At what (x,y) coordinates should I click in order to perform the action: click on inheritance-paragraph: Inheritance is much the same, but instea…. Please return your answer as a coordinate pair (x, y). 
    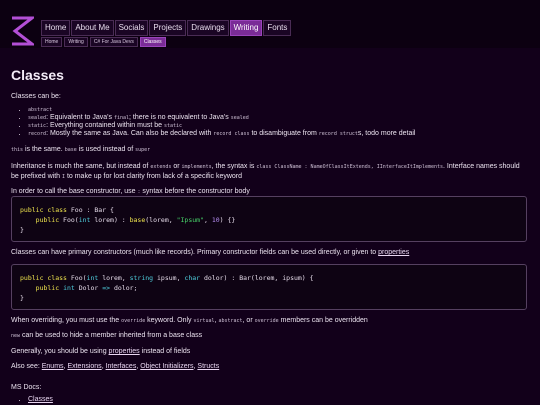
    Looking at the image, I should click on (265, 171).